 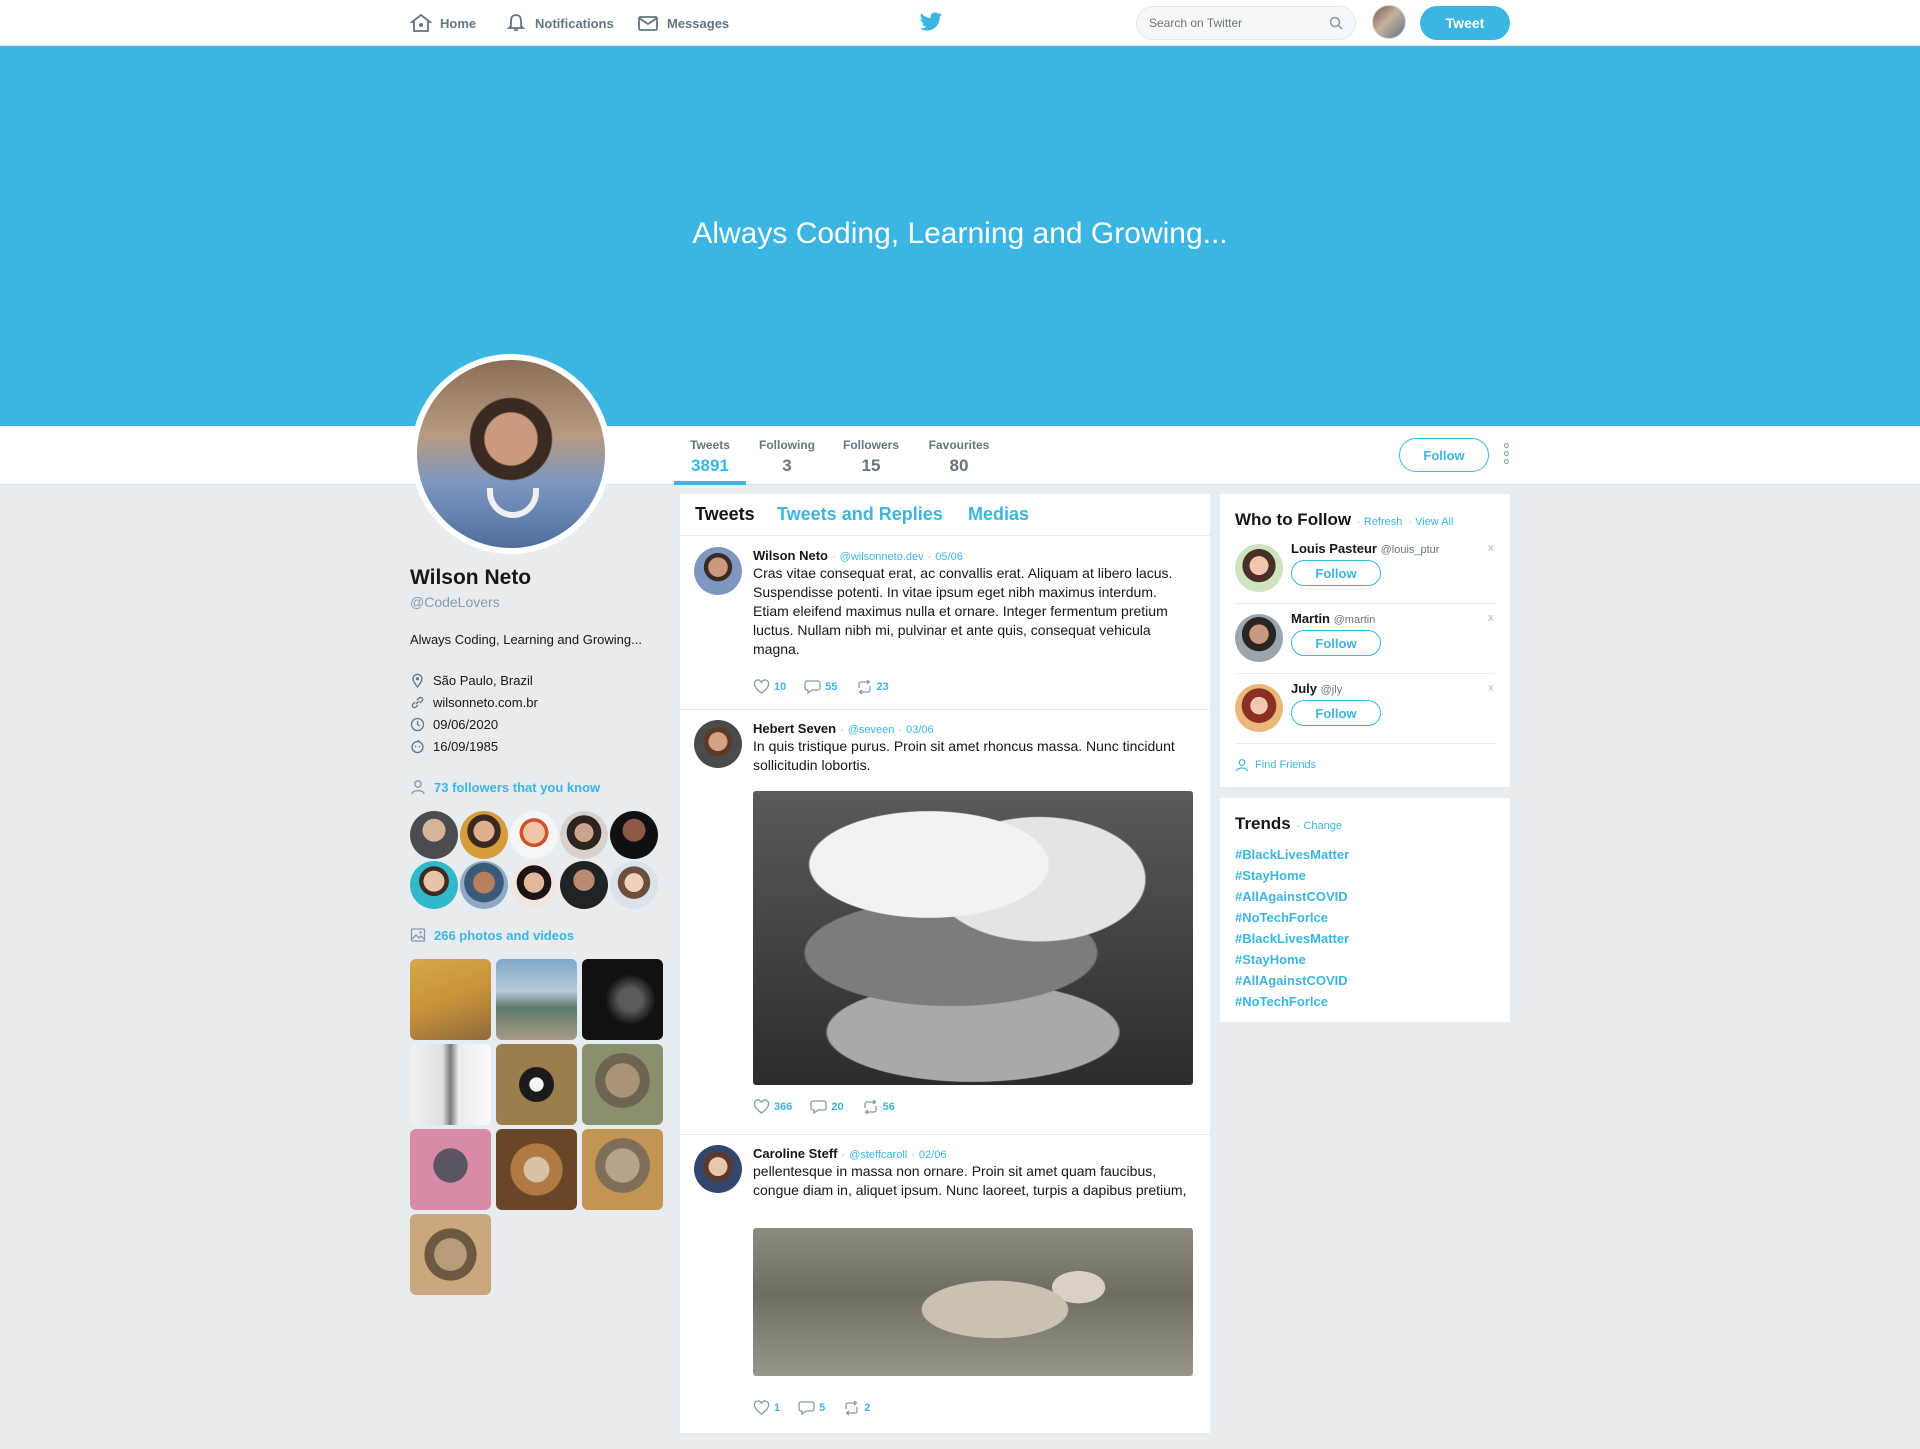 What do you see at coordinates (1465, 23) in the screenshot?
I see `tweet-button: Tweet` at bounding box center [1465, 23].